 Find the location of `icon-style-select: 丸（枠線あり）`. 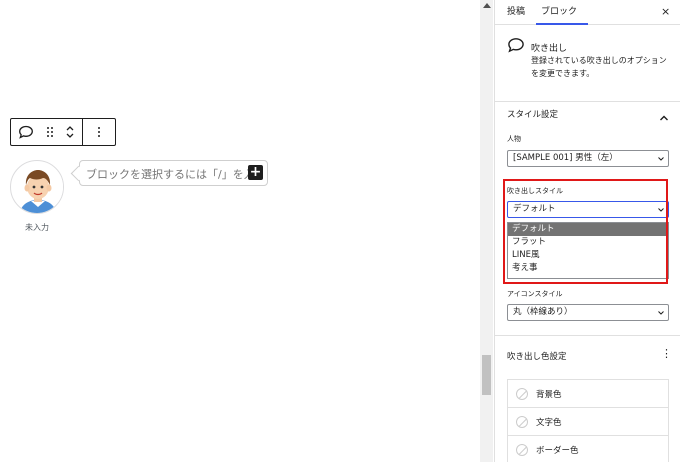

icon-style-select: 丸（枠線あり） is located at coordinates (588, 312).